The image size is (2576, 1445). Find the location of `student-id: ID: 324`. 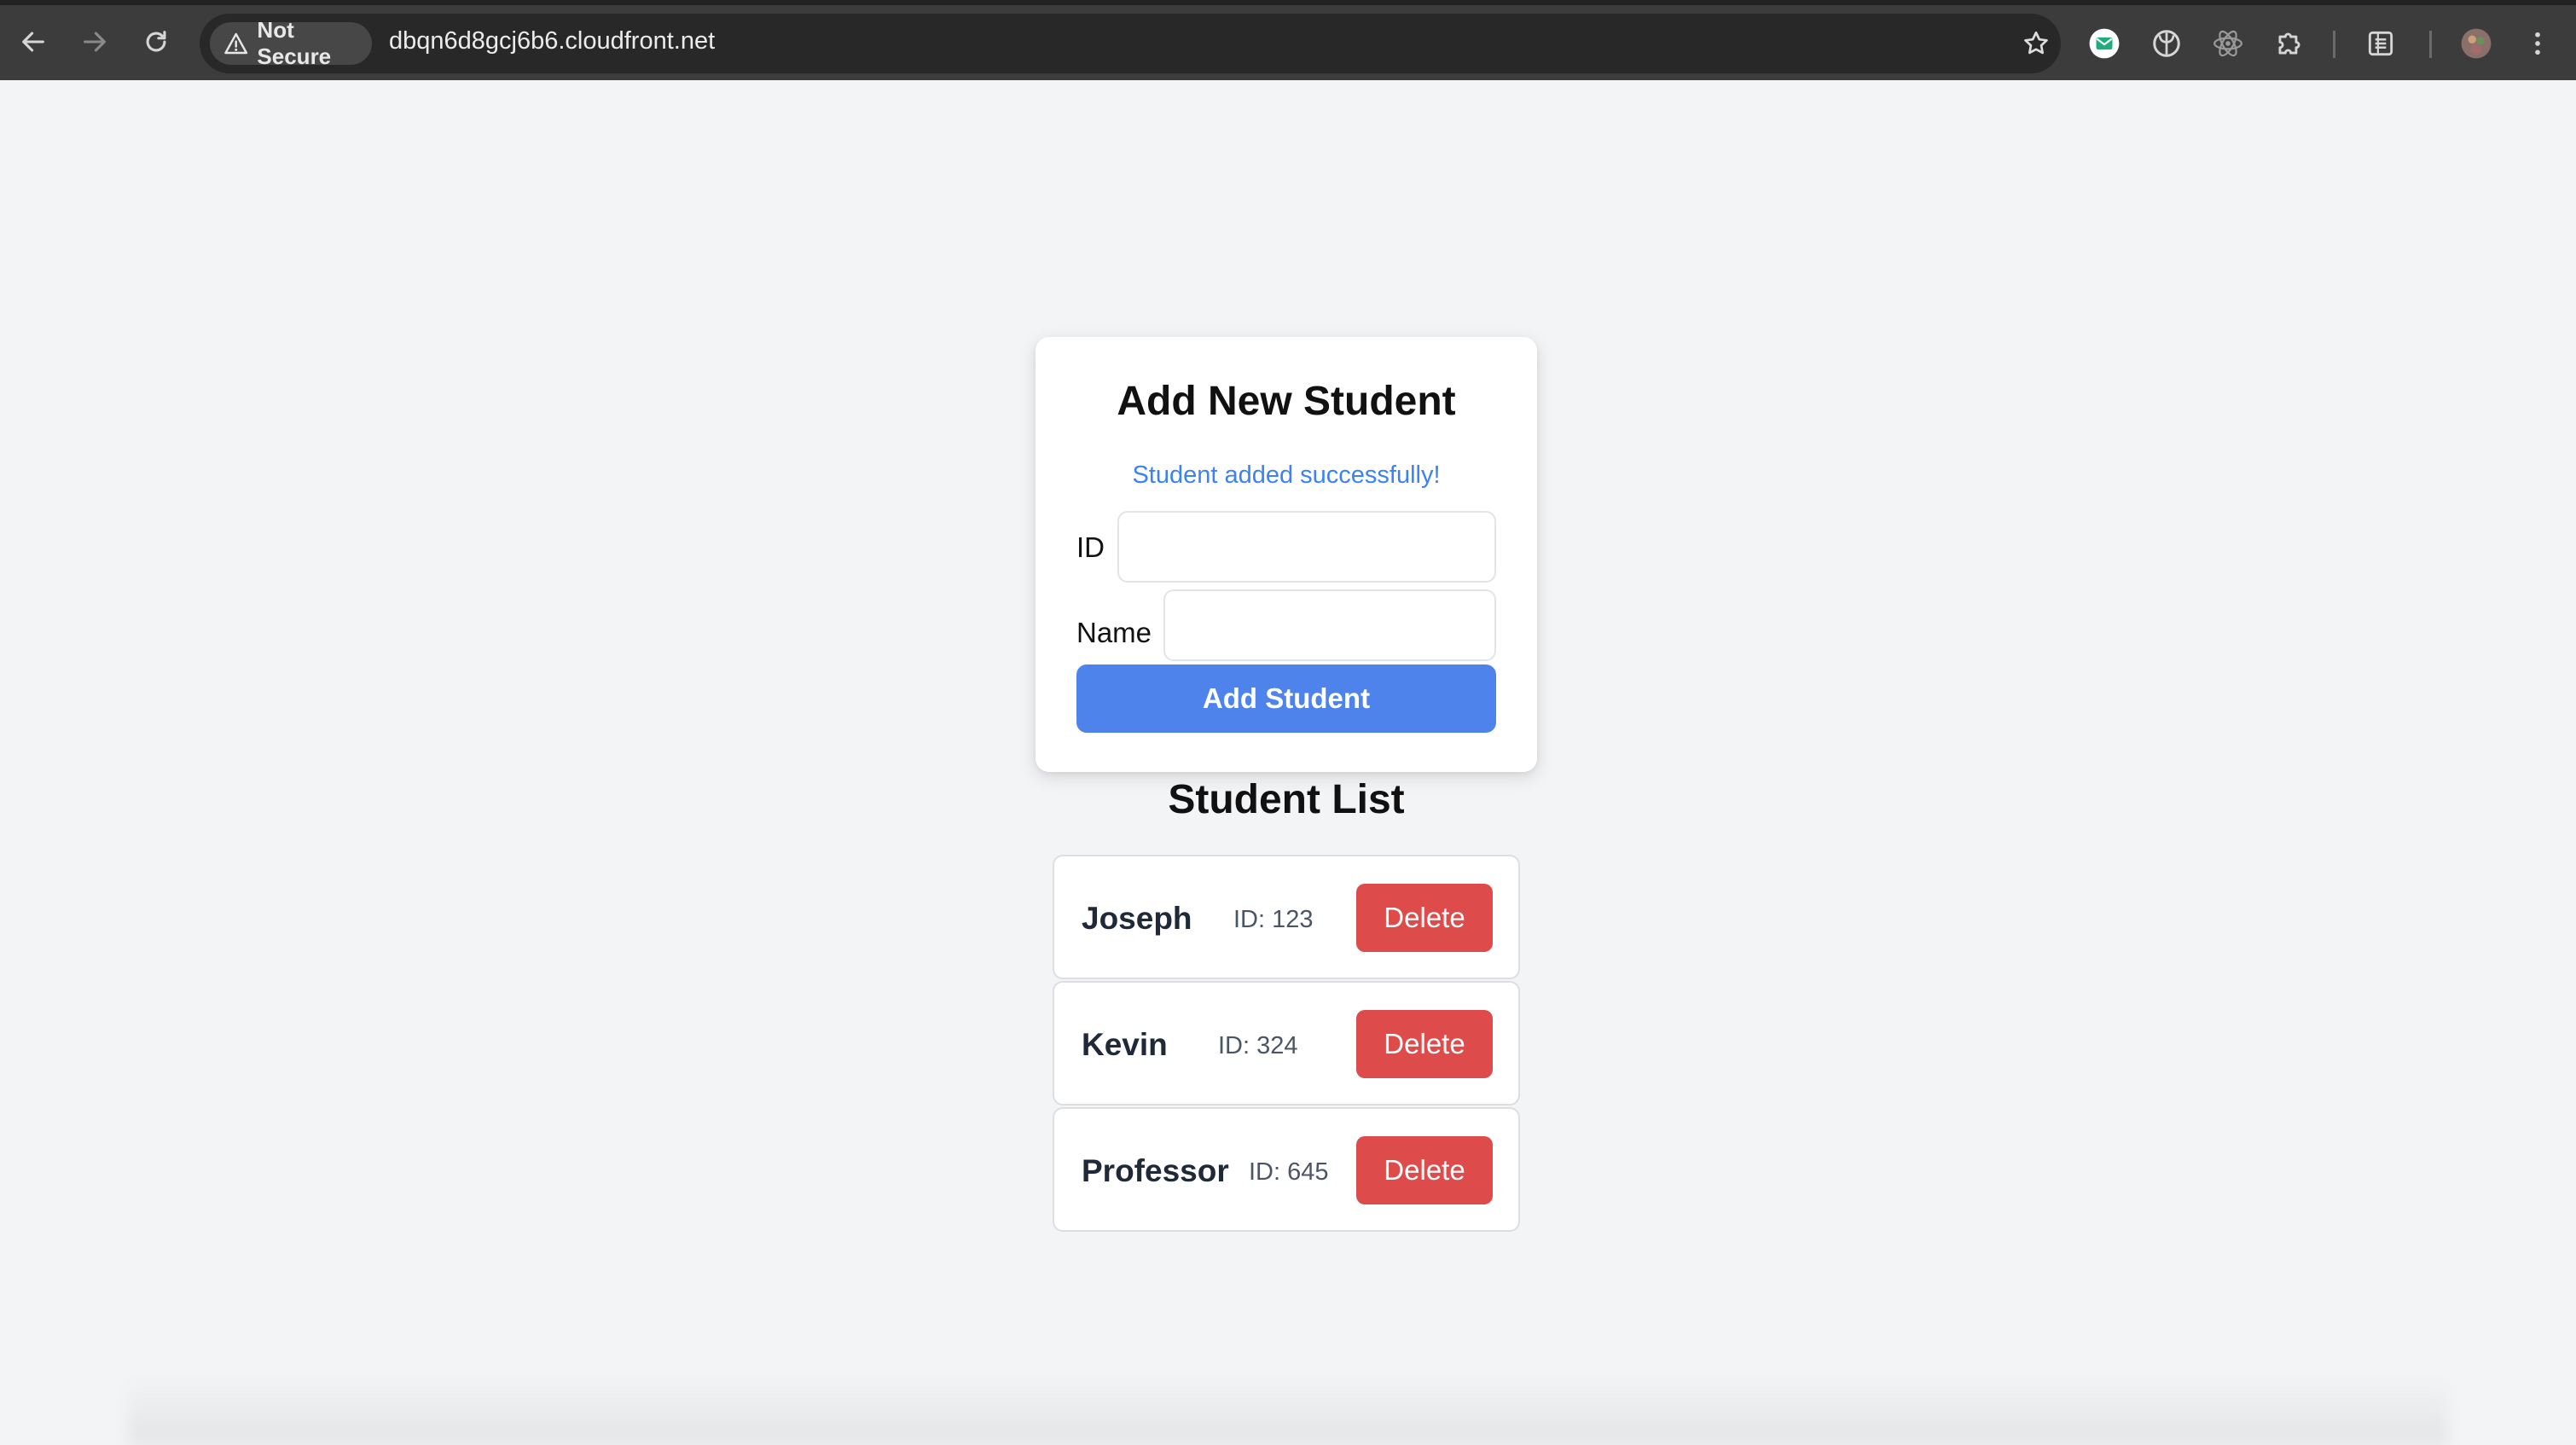

student-id: ID: 324 is located at coordinates (1258, 1045).